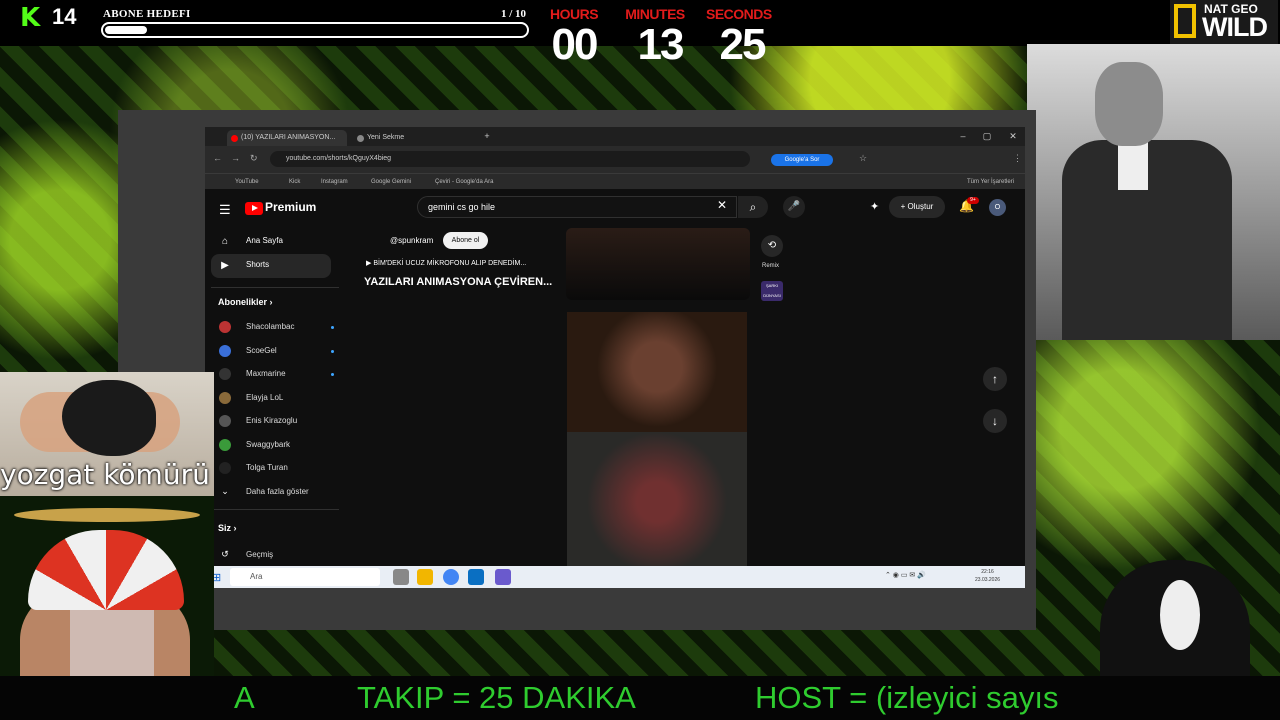 This screenshot has width=1280, height=720. I want to click on timer-hours-value: 00, so click(575, 44).